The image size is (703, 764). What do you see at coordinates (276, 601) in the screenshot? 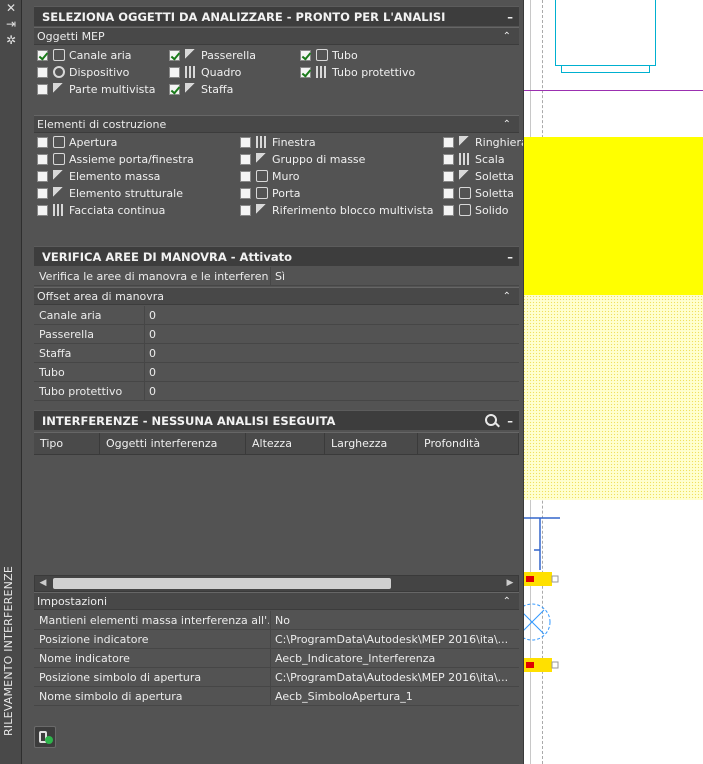
I see `settings-header: Impostazioni ⌃` at bounding box center [276, 601].